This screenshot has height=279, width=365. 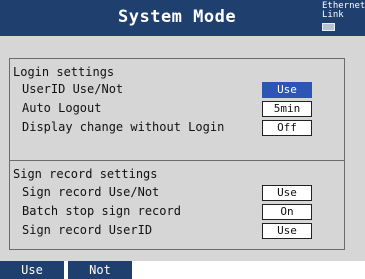 I want to click on batch-stop-sign-label: Batch stop sign record, so click(x=101, y=211).